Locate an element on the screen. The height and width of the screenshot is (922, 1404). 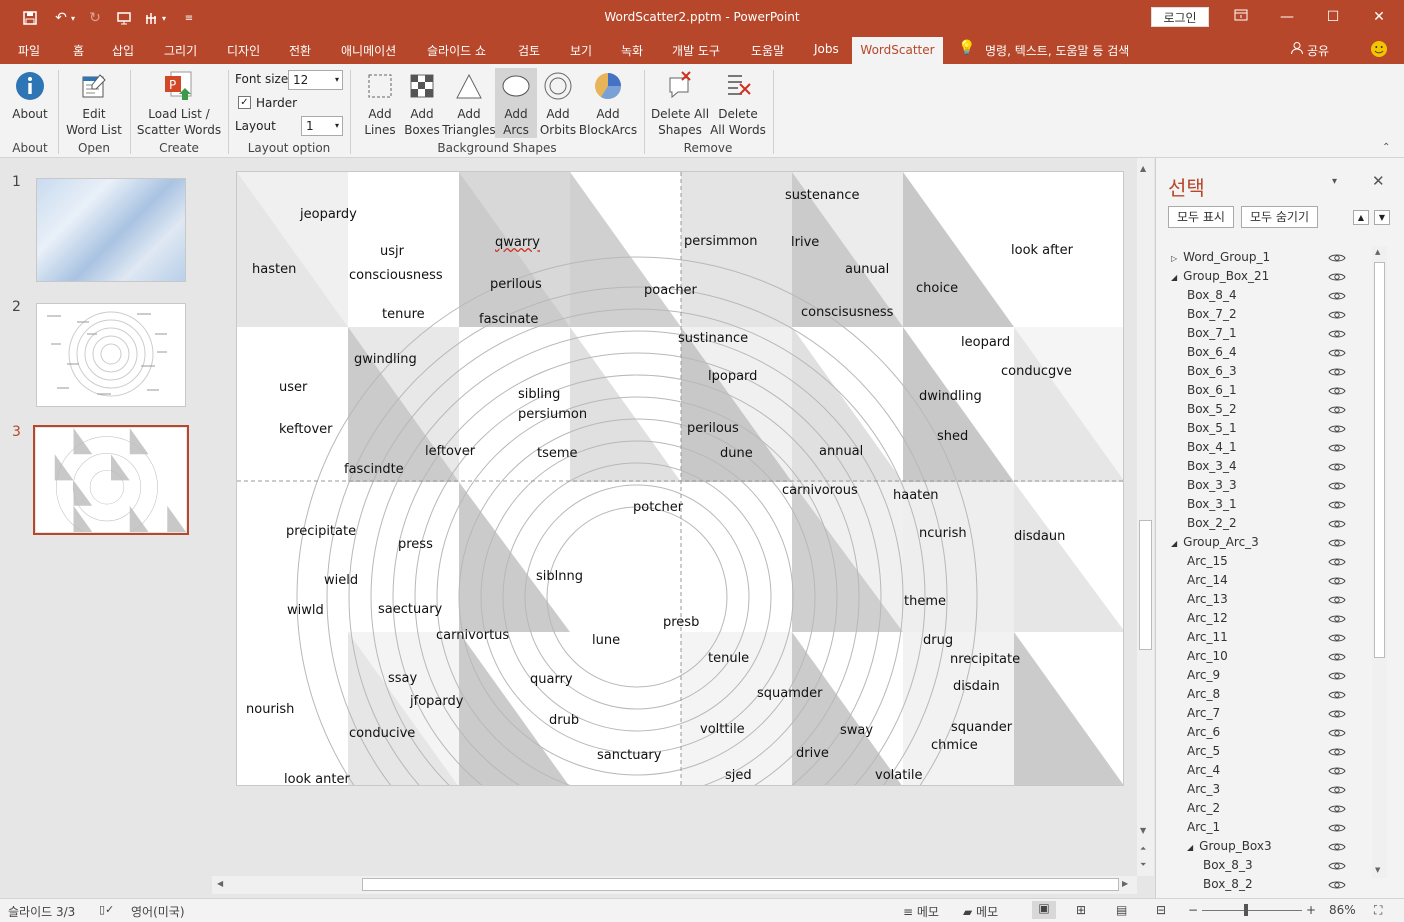
selection-item: Box_3_3 is located at coordinates (1262, 485).